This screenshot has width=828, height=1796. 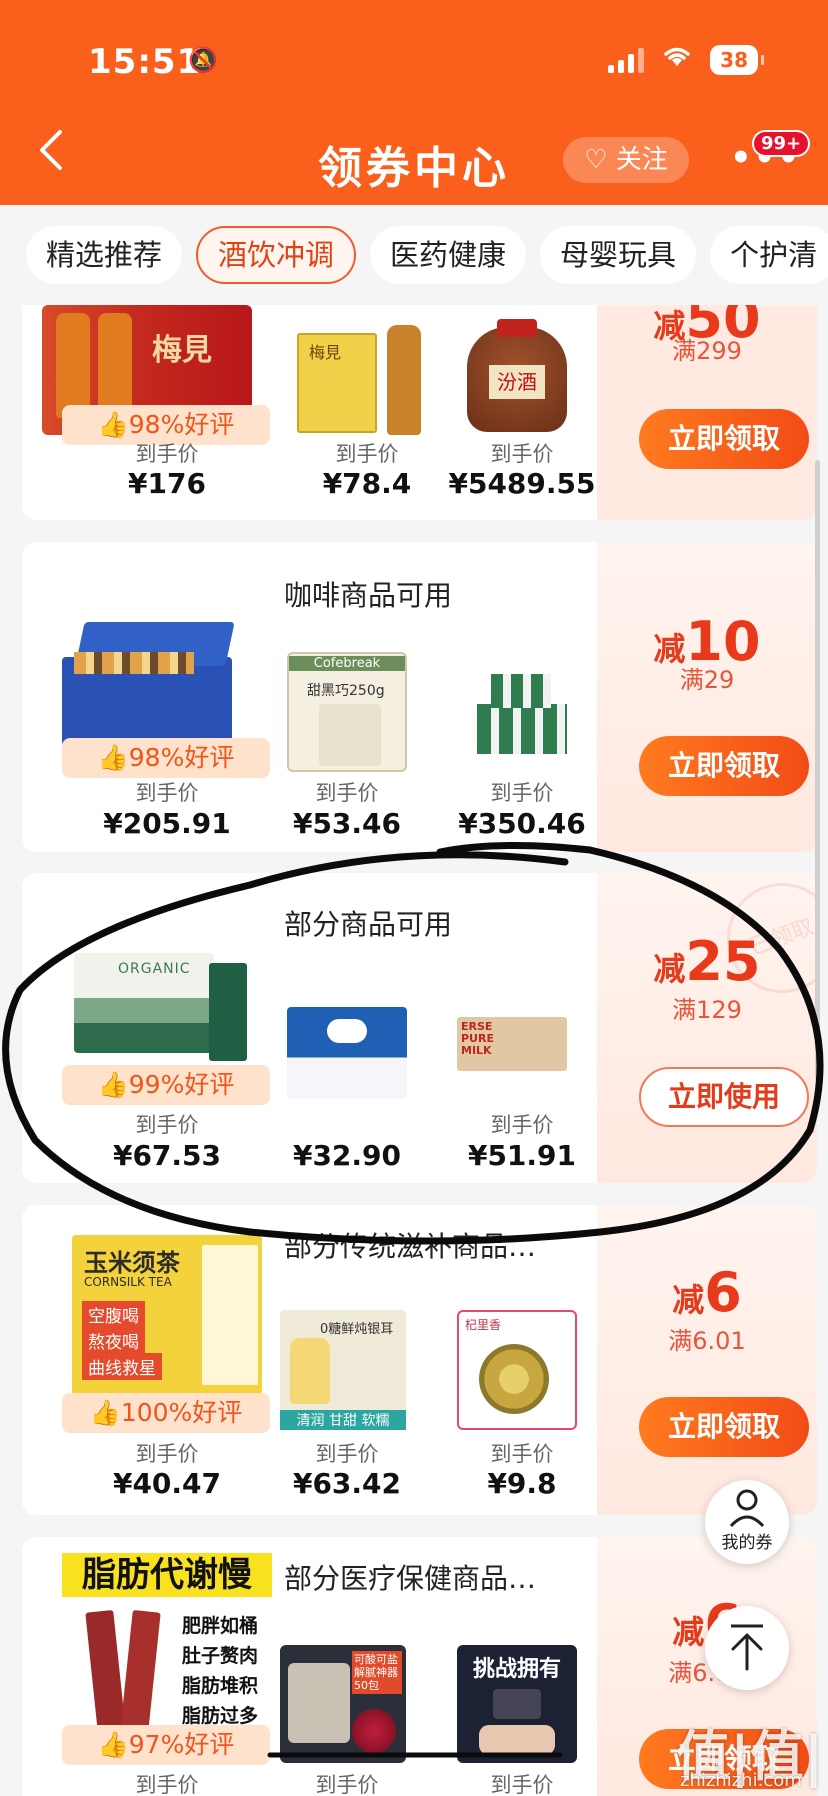 I want to click on jiyin-label: 杞里香, so click(x=483, y=1325).